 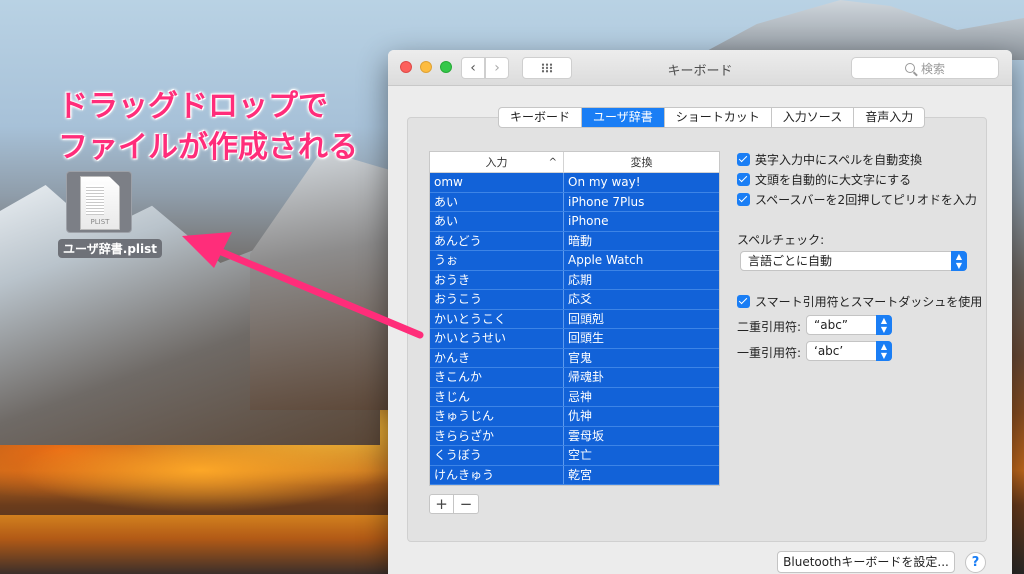 What do you see at coordinates (588, 221) in the screenshot?
I see `convert-cell: iPhone` at bounding box center [588, 221].